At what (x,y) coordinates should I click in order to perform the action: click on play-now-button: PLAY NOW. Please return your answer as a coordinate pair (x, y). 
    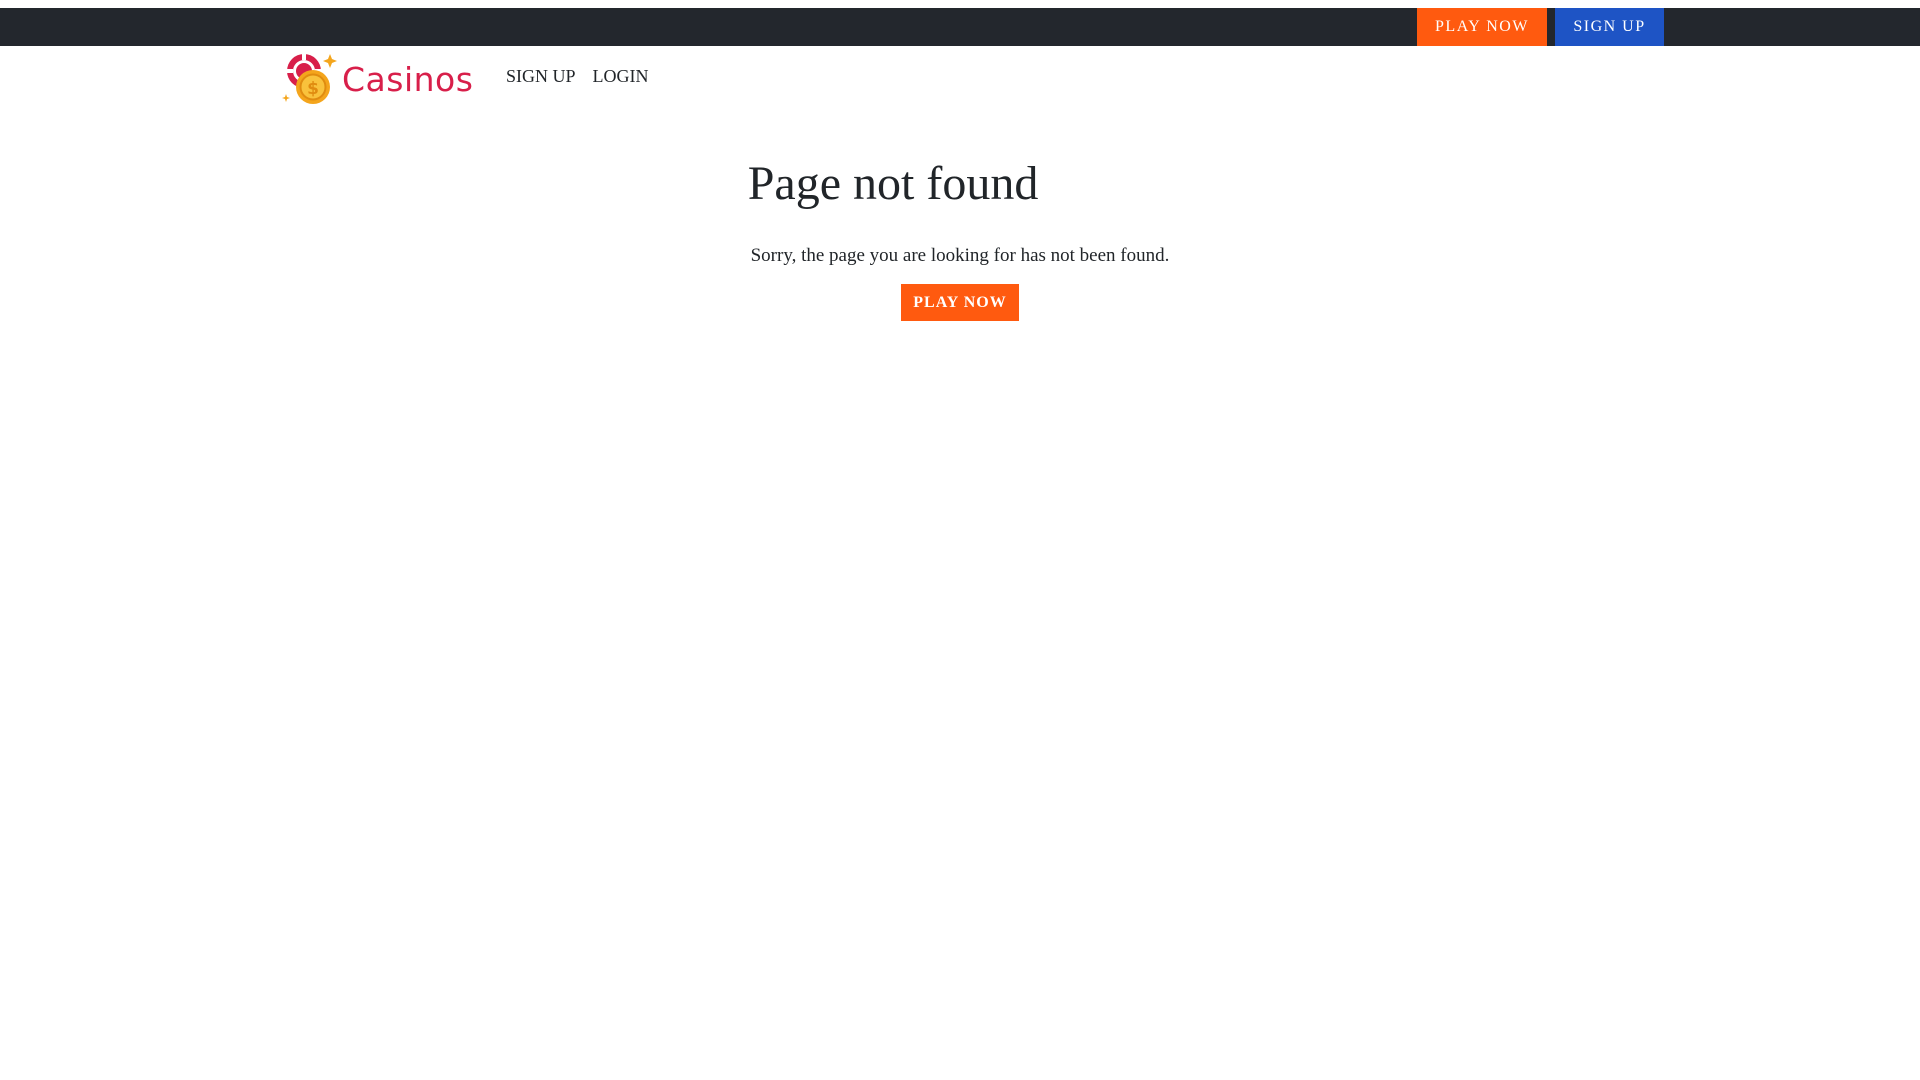
    Looking at the image, I should click on (960, 302).